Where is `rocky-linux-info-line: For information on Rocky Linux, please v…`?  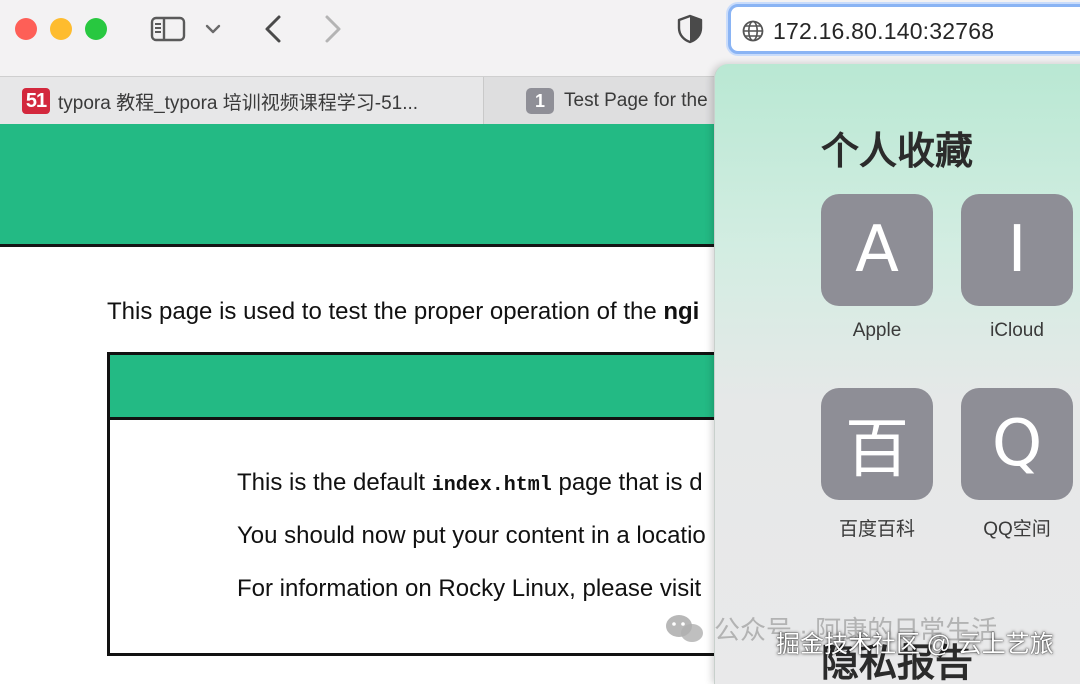 rocky-linux-info-line: For information on Rocky Linux, please v… is located at coordinates (469, 588).